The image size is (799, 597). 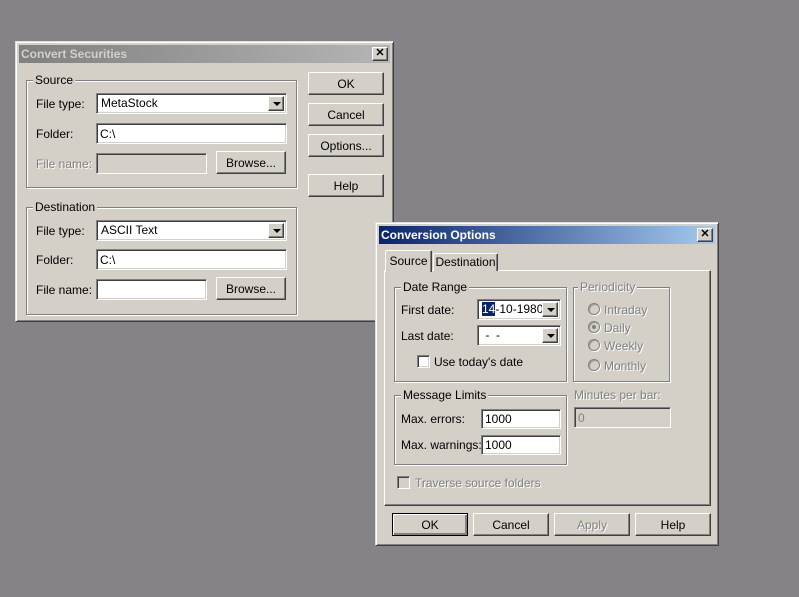 I want to click on traverse-label: Traverse source folders, so click(x=478, y=483).